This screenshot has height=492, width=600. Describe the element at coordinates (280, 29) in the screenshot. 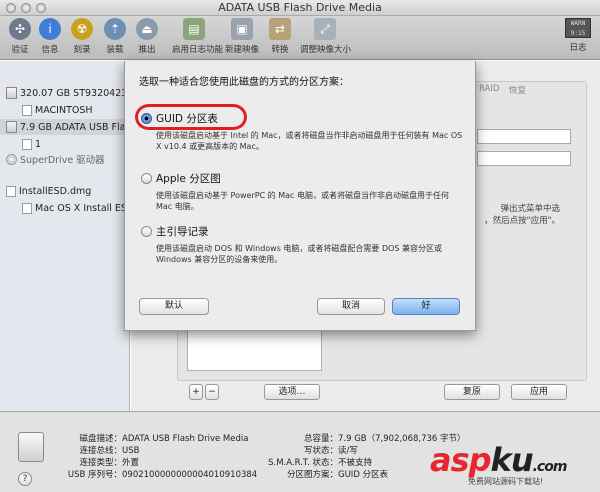

I see `convert-icon: ⇄` at that location.